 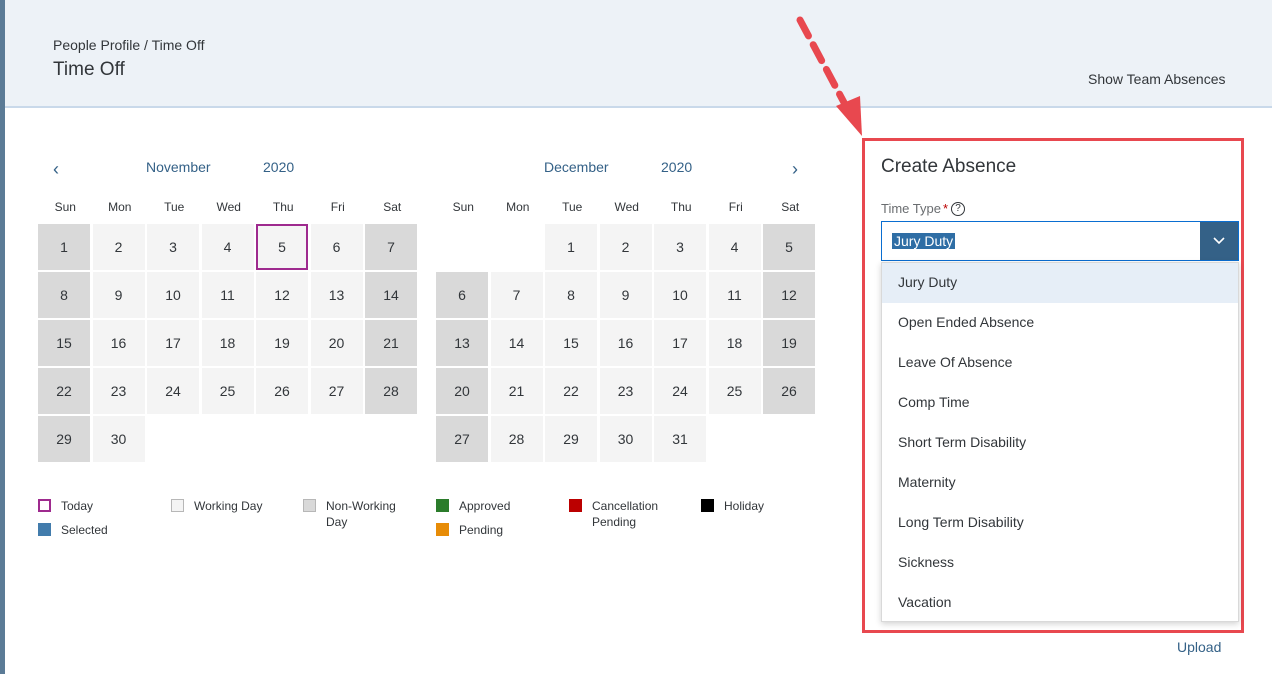 What do you see at coordinates (469, 530) in the screenshot?
I see `legend-pending: Pending` at bounding box center [469, 530].